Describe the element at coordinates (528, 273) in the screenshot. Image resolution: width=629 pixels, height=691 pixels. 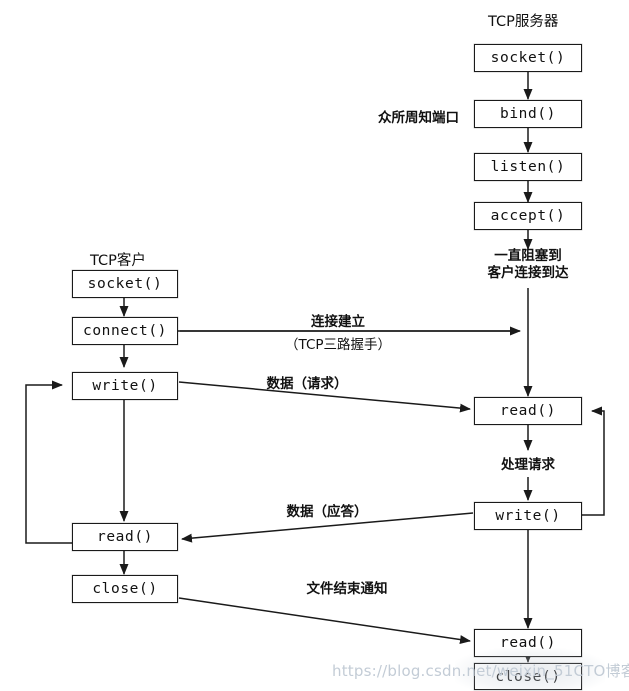
I see `label-blocking-line2: 客户连接到达` at that location.